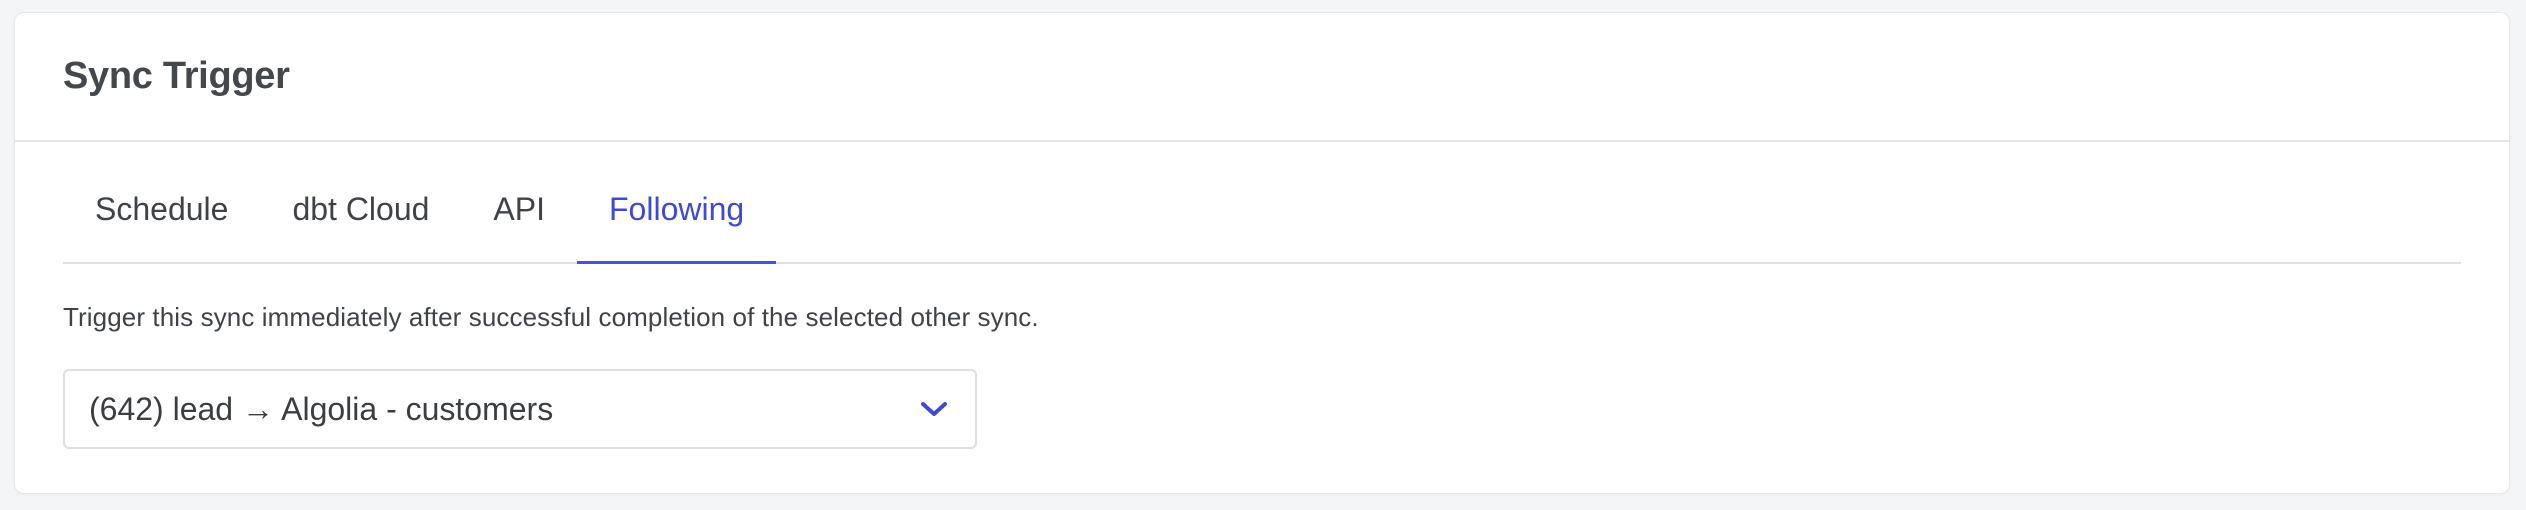 The width and height of the screenshot is (2526, 510). Describe the element at coordinates (519, 202) in the screenshot. I see `tab-api: API` at that location.